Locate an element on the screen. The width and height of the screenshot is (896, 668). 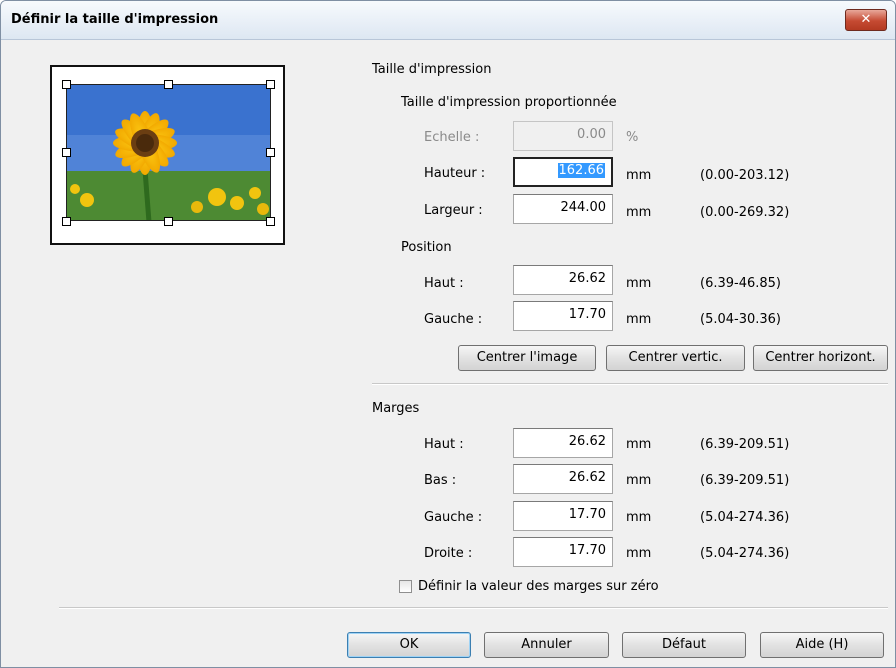
position-left-label: Gauche : is located at coordinates (453, 319).